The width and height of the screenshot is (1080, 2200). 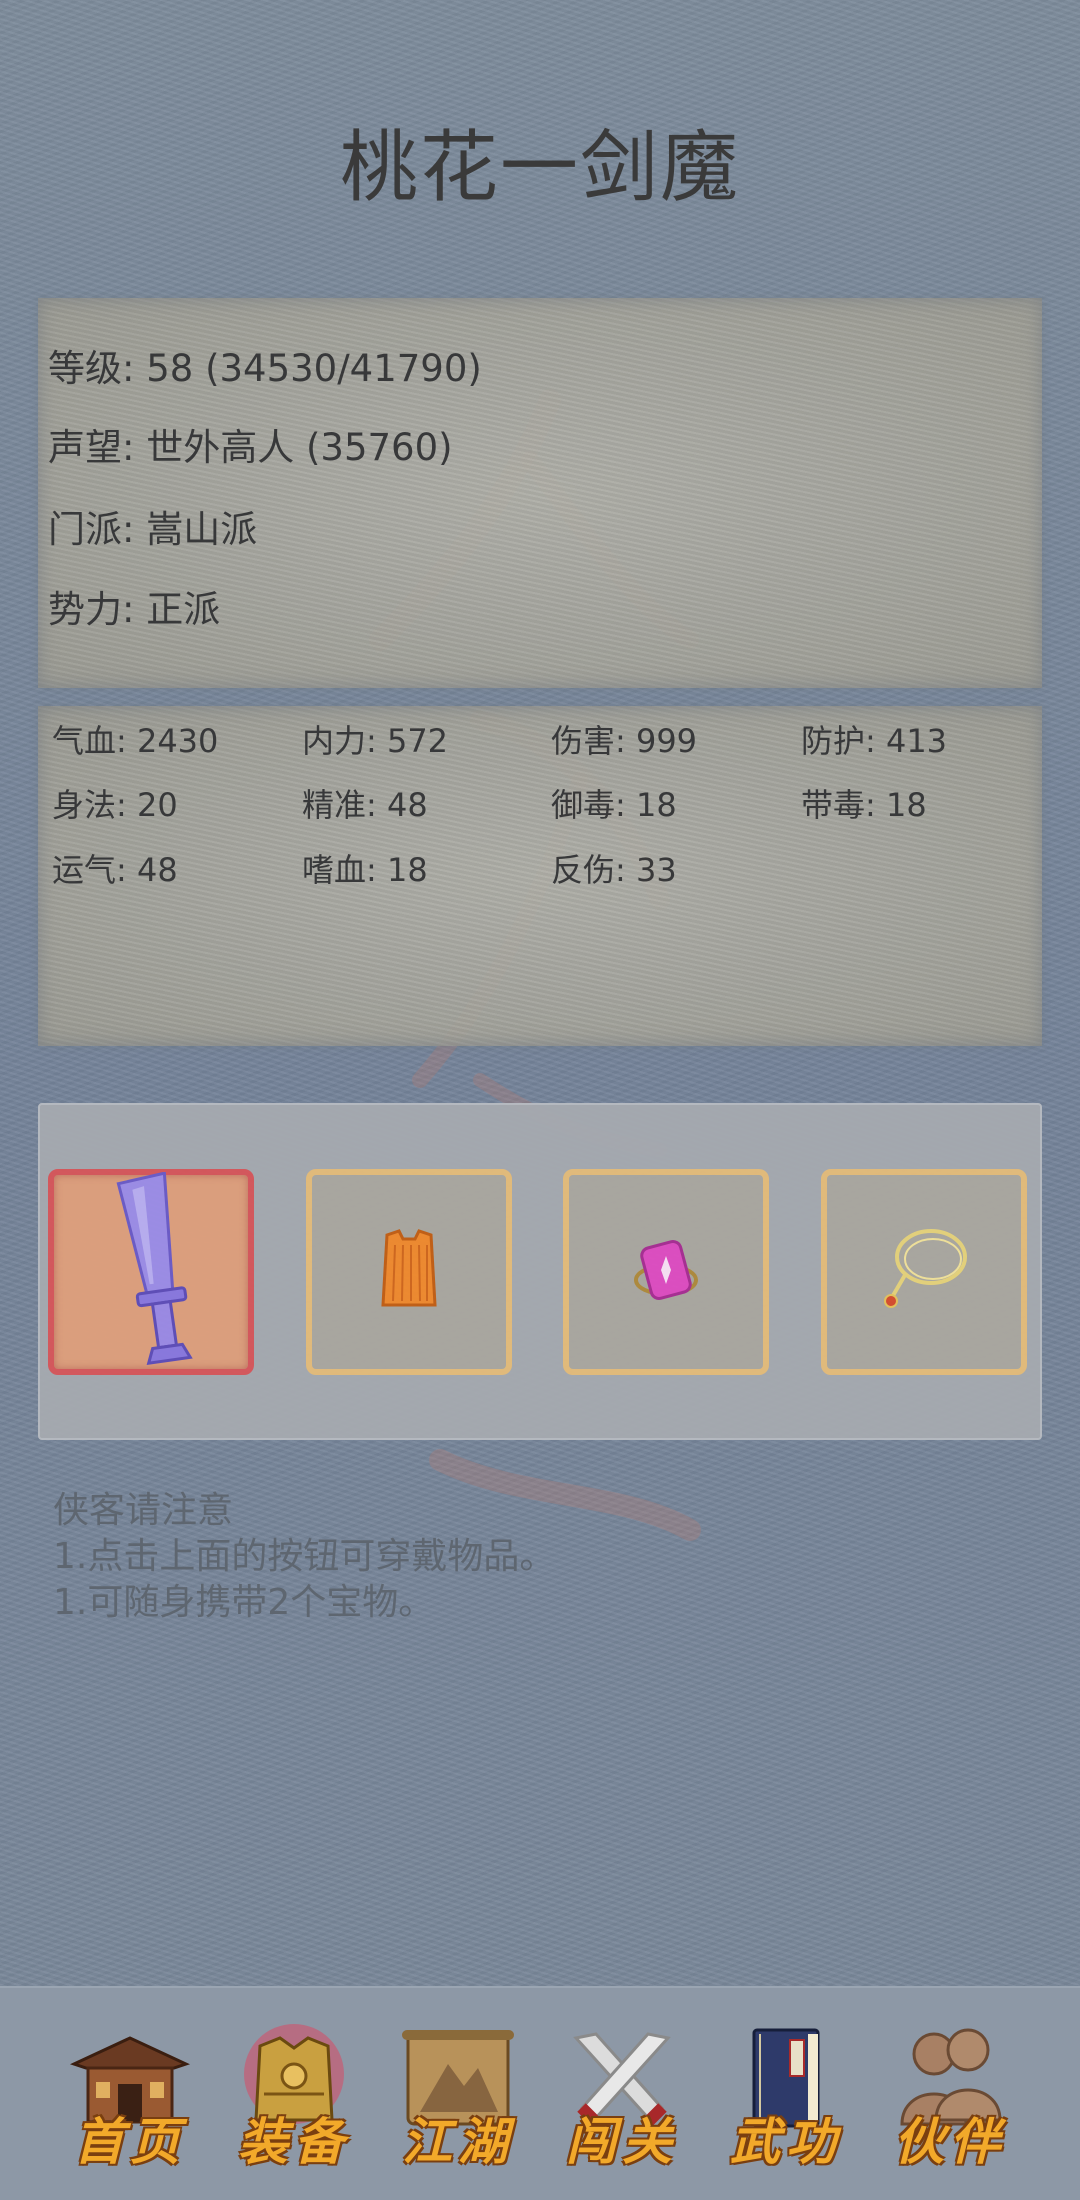 What do you see at coordinates (365, 870) in the screenshot?
I see `stat-lifesteal: 嗜血: 18` at bounding box center [365, 870].